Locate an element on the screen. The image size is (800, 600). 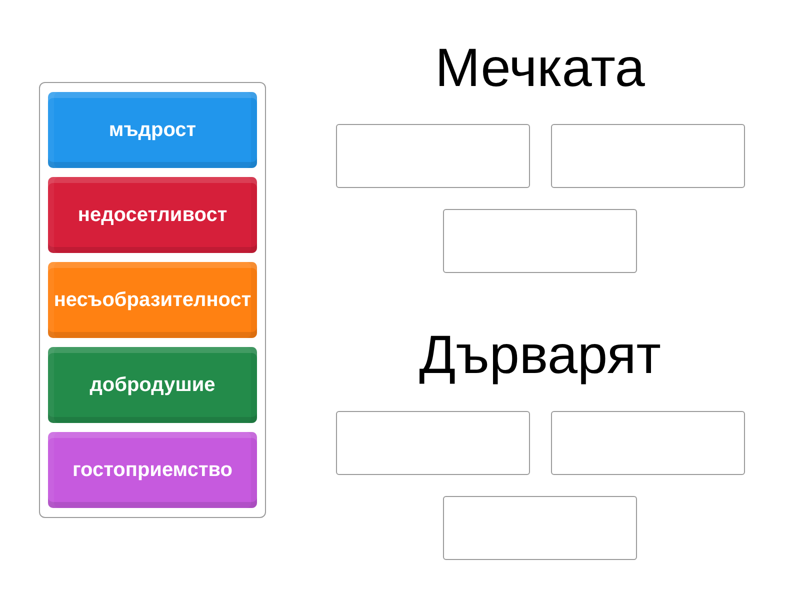
group-title: Дърварят is located at coordinates (540, 355).